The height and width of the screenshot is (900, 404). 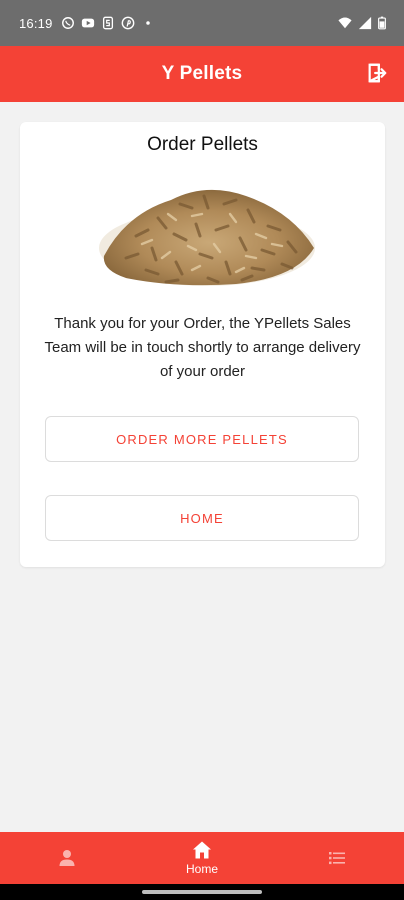 I want to click on youtube-icon, so click(x=87, y=23).